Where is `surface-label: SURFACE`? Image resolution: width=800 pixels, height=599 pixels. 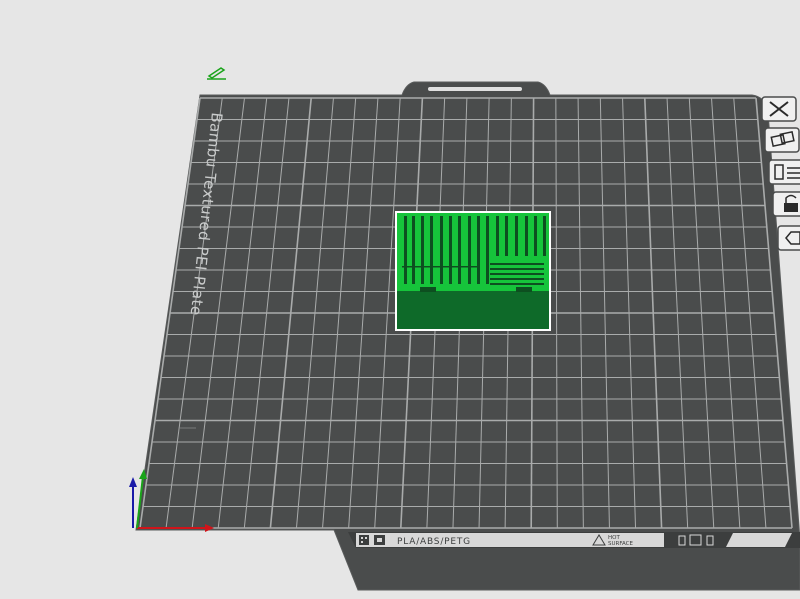
surface-label: SURFACE is located at coordinates (621, 544).